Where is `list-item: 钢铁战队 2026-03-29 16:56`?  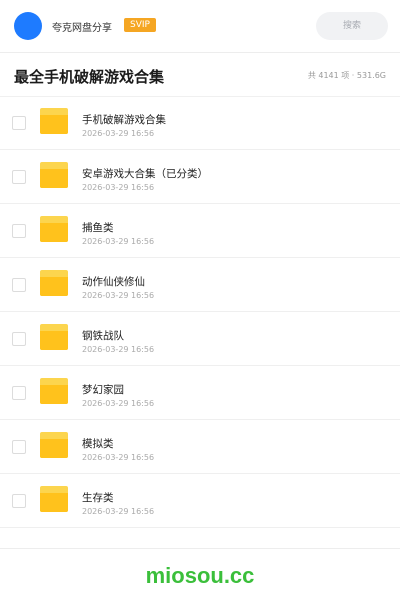 list-item: 钢铁战队 2026-03-29 16:56 is located at coordinates (200, 339).